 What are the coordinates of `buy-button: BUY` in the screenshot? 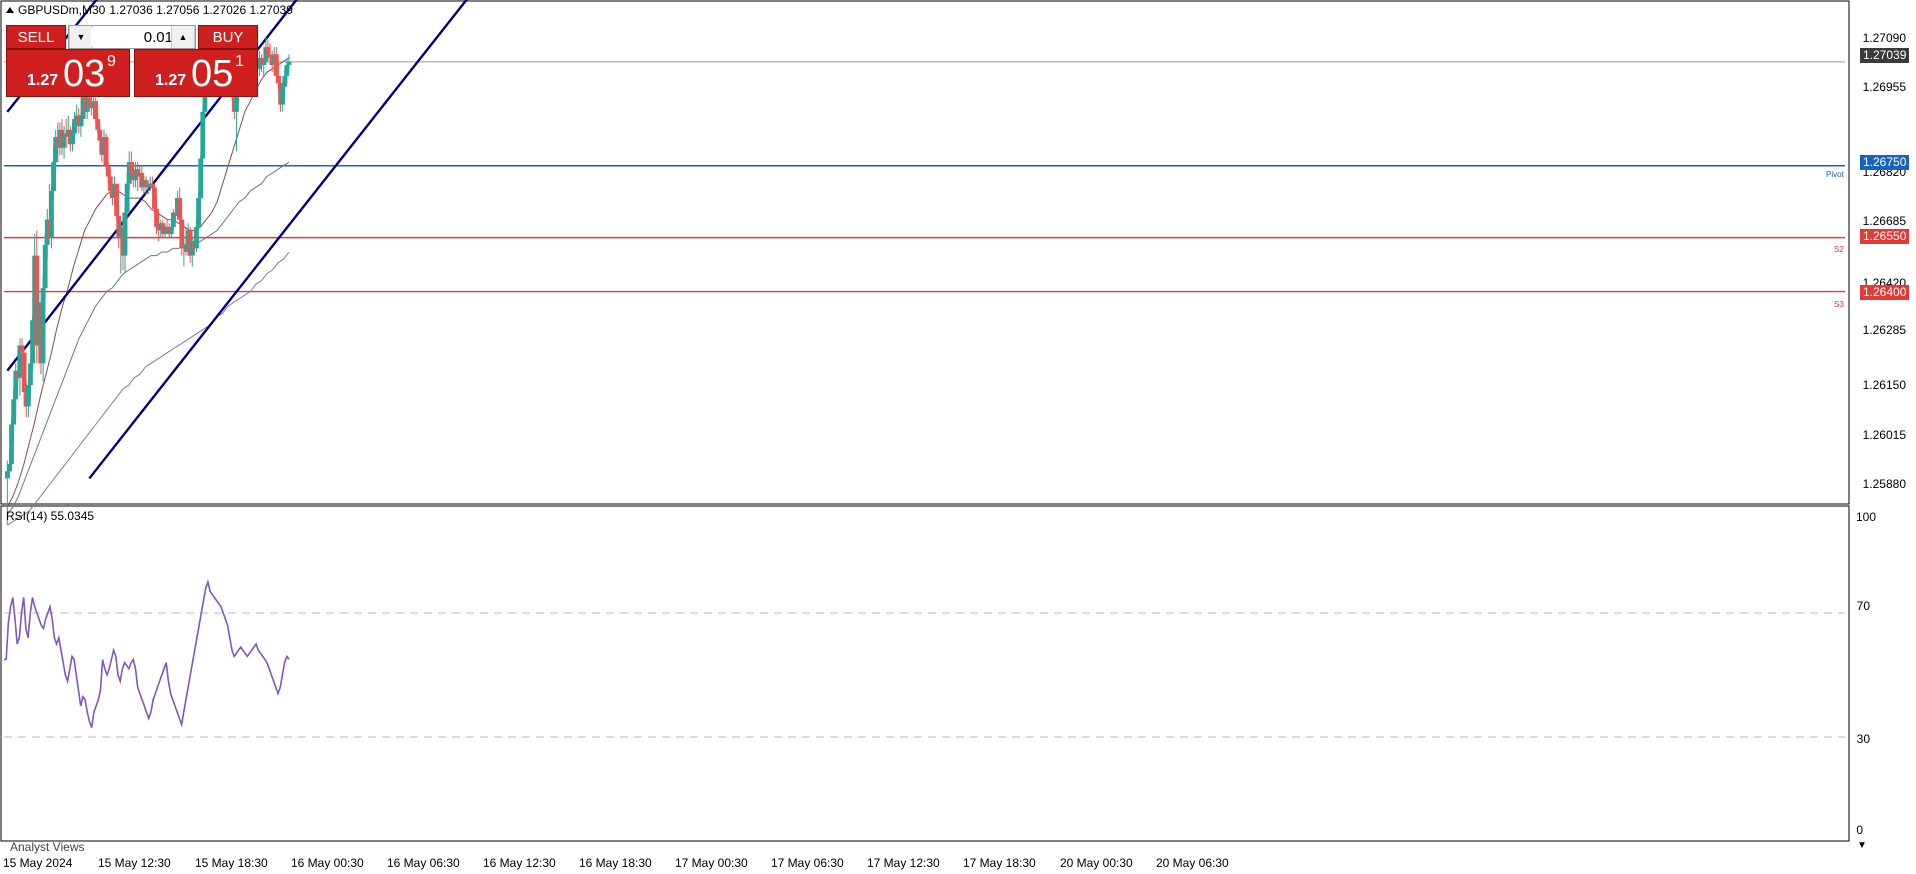 It's located at (228, 37).